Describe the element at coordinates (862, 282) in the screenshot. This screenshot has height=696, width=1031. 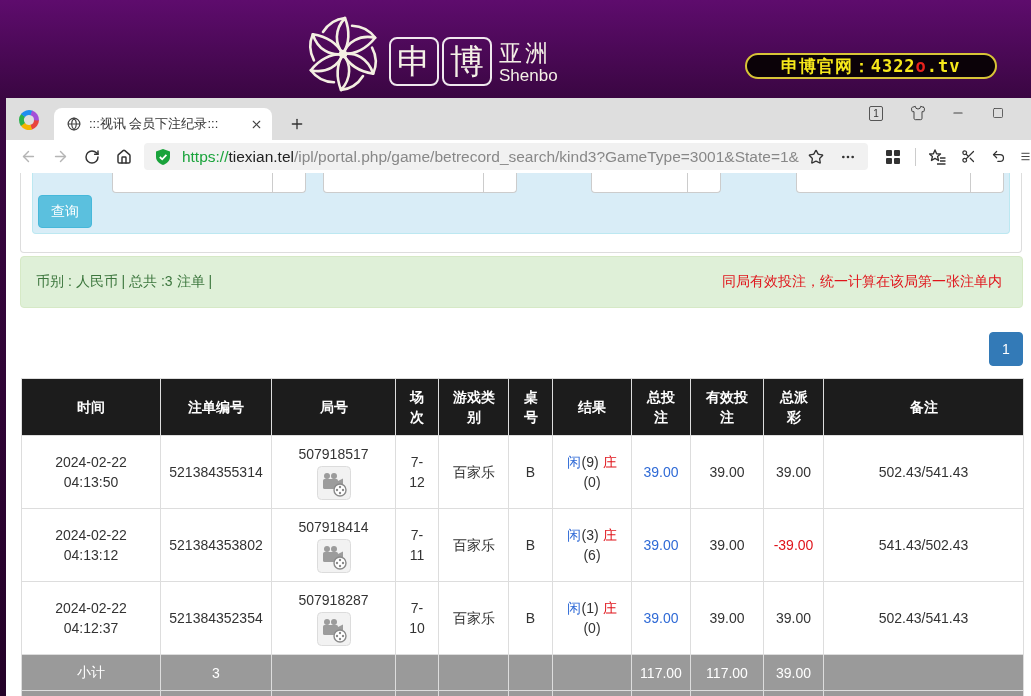
I see `notice-text: 同局有效投注，统一计算在该局第一张注单内` at that location.